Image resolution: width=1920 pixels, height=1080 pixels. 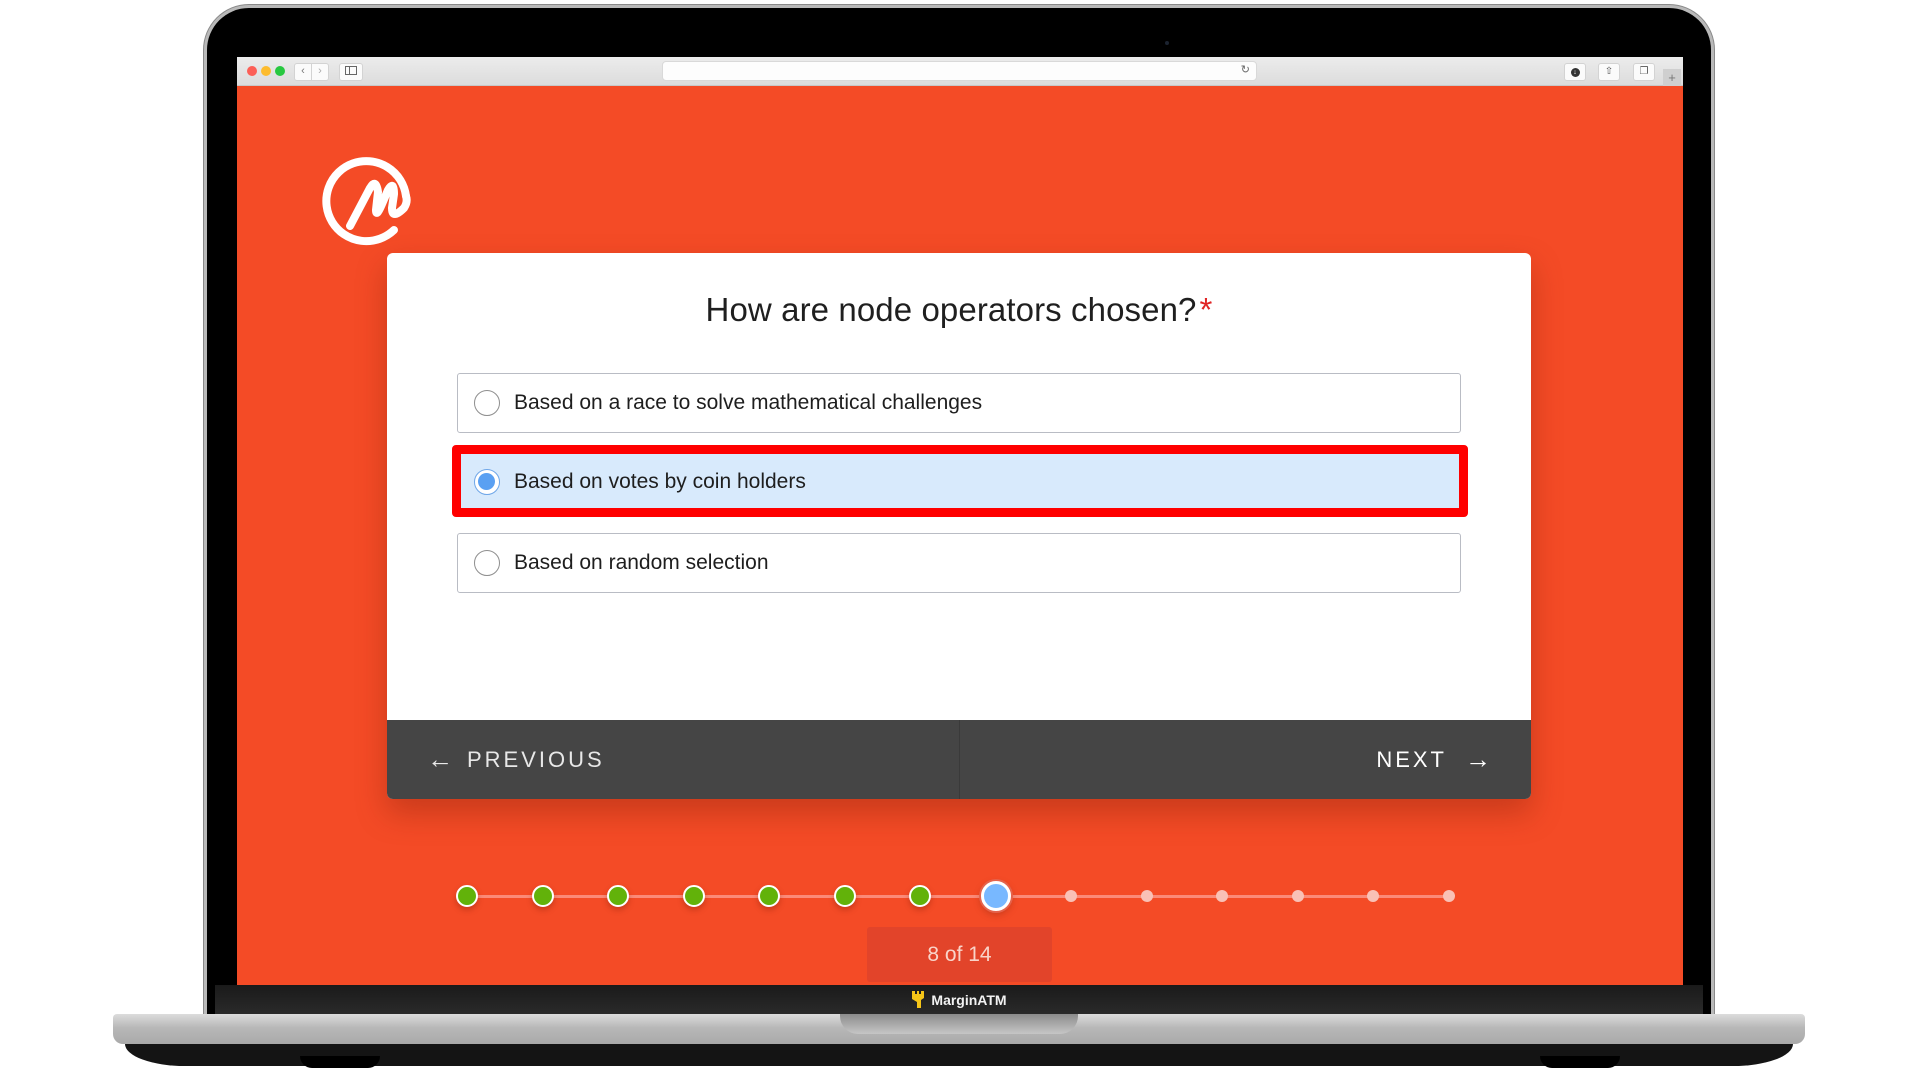 What do you see at coordinates (769, 896) in the screenshot?
I see `progress-step-5-done` at bounding box center [769, 896].